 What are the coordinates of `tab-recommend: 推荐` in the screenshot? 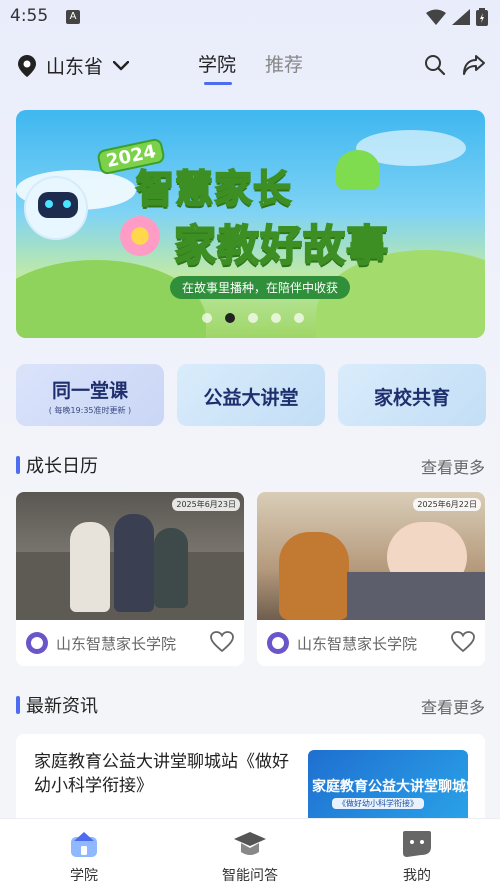 It's located at (284, 63).